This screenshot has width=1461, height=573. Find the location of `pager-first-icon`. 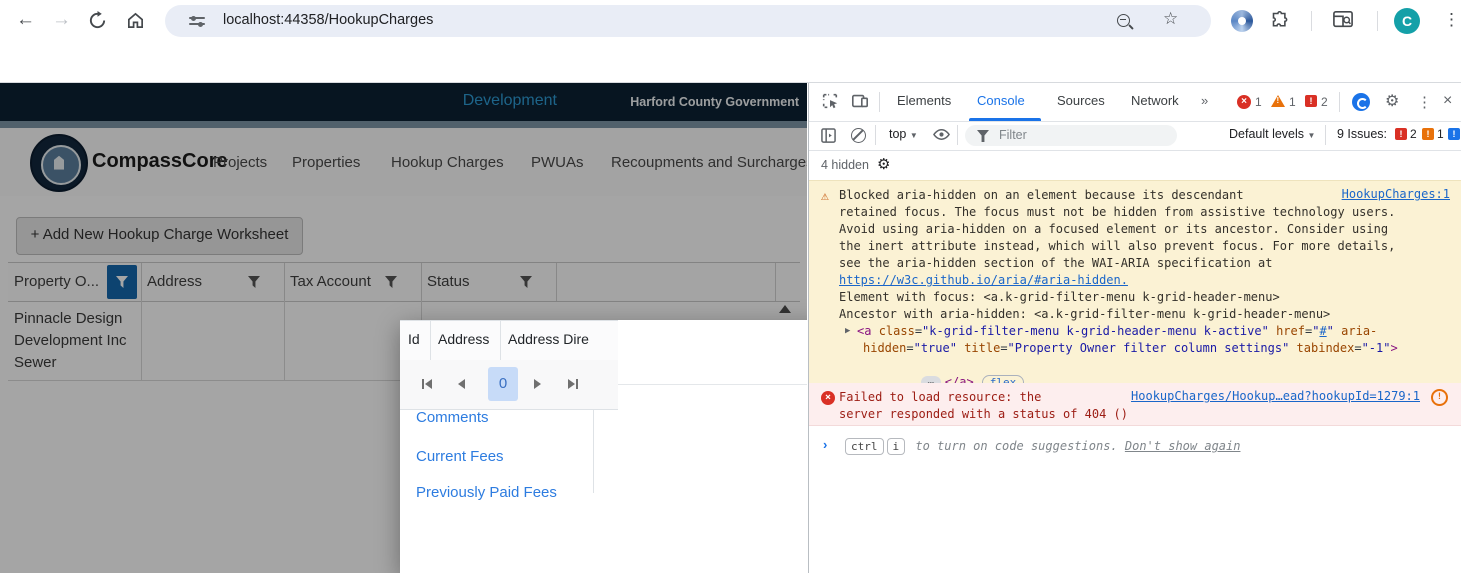

pager-first-icon is located at coordinates (427, 384).